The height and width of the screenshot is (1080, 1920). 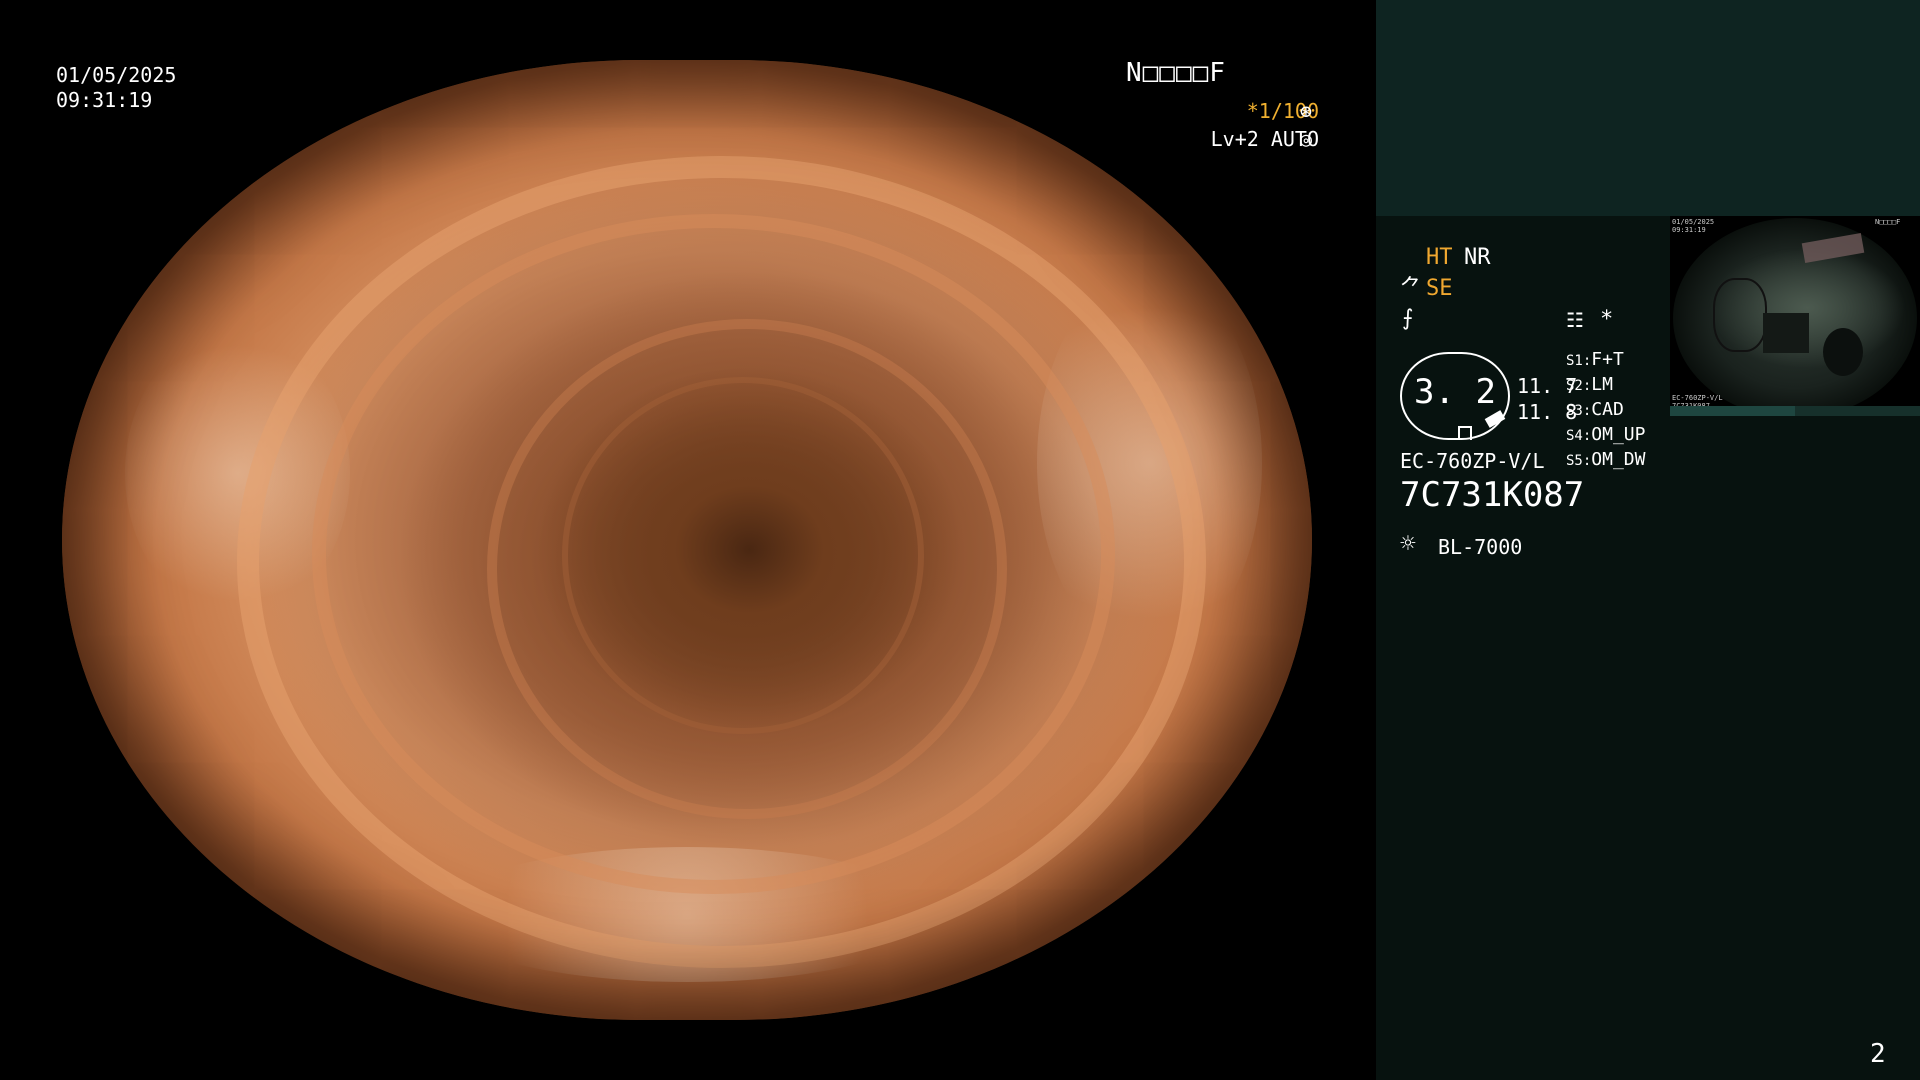 I want to click on se-indicator: SE, so click(x=1439, y=288).